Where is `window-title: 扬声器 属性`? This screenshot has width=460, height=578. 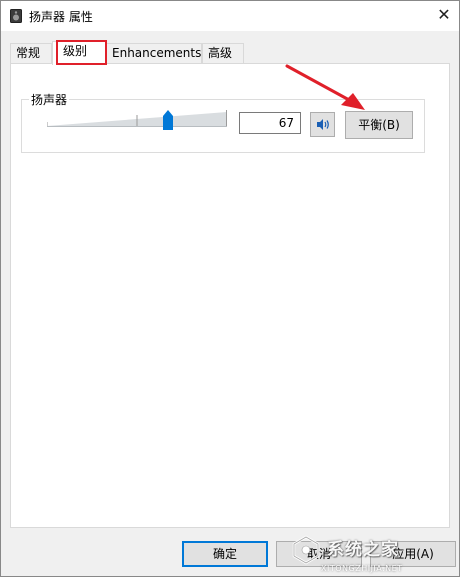 window-title: 扬声器 属性 is located at coordinates (61, 17).